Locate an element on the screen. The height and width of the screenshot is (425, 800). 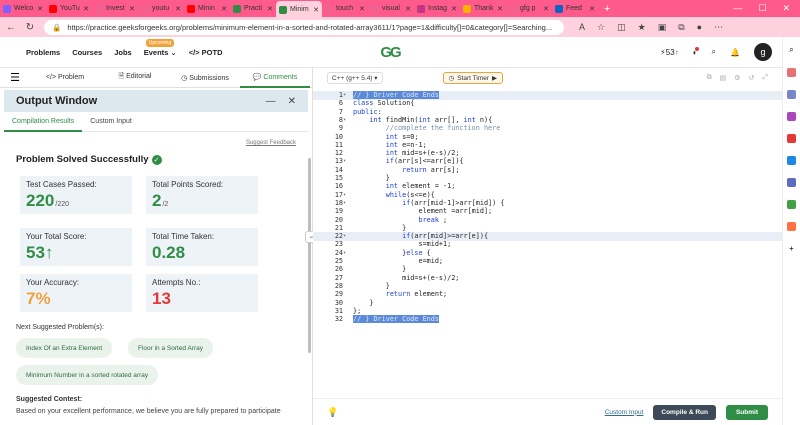
browser-tab: Minim ✕ is located at coordinates (299, 9).